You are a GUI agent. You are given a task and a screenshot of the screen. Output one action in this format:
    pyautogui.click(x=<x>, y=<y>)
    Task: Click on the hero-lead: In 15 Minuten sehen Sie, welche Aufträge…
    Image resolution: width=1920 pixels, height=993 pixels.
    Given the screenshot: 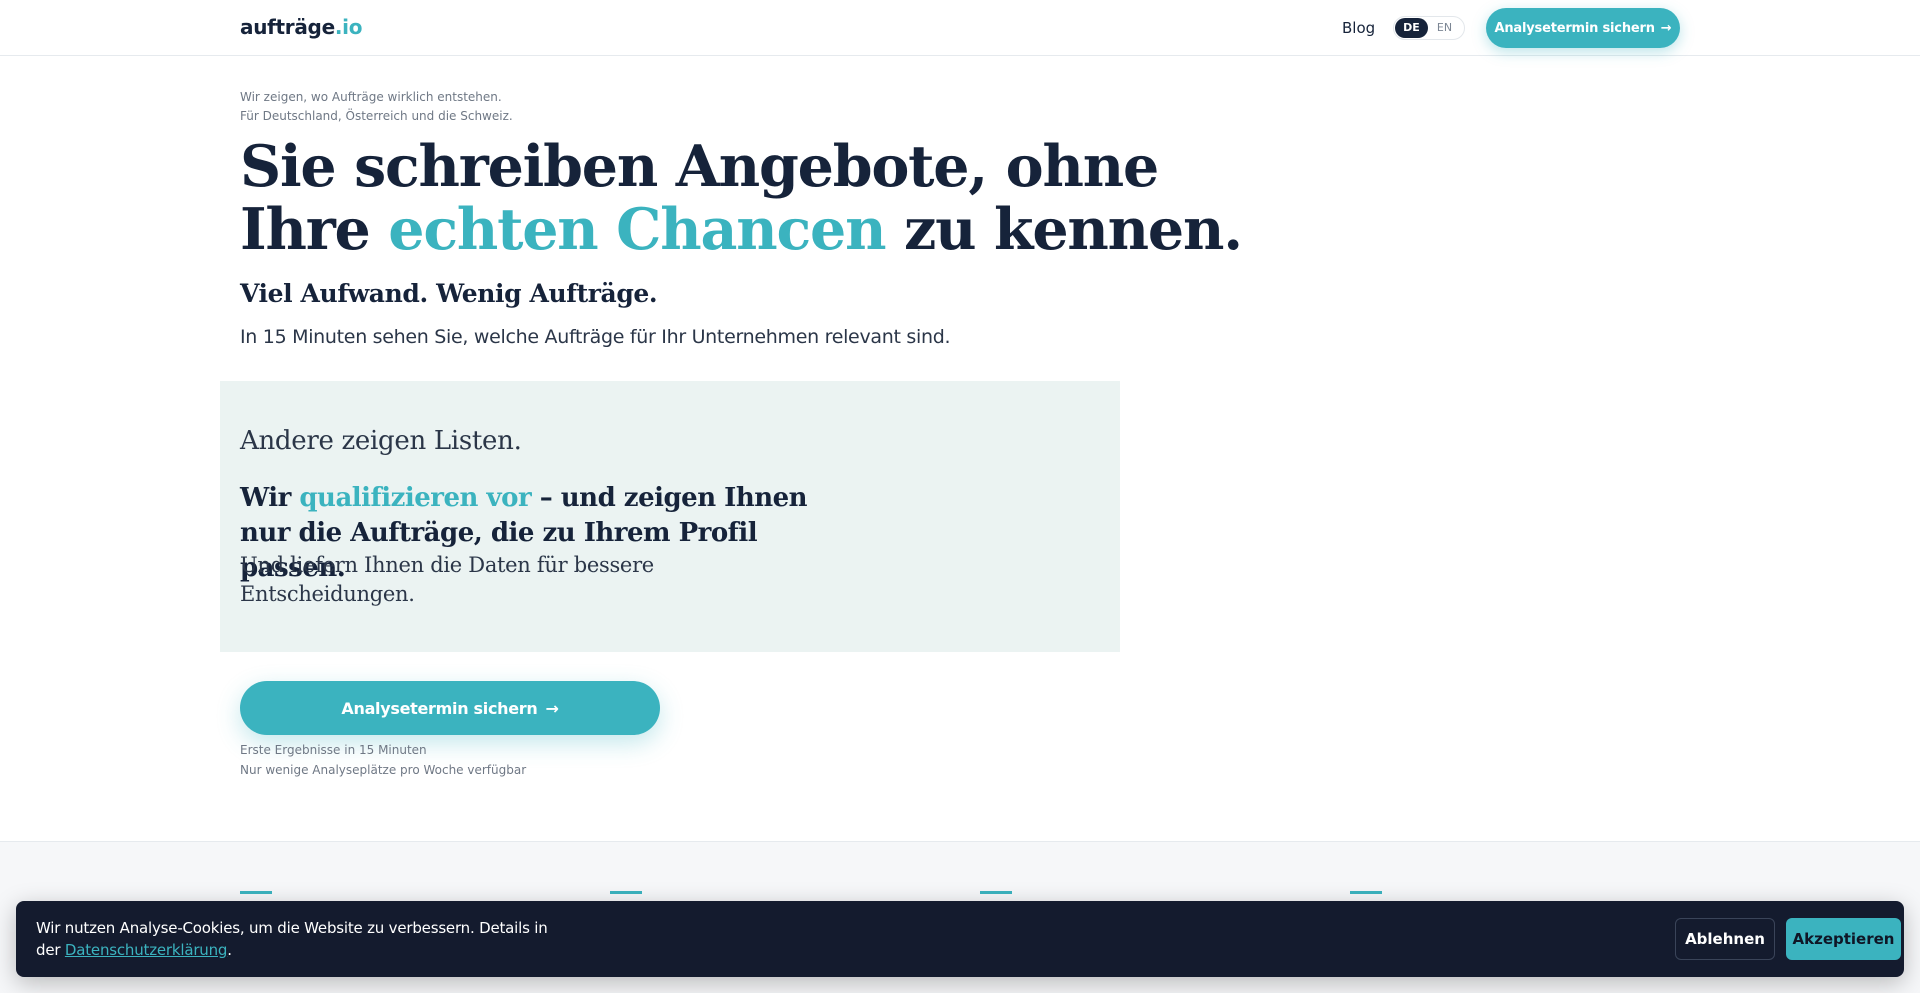 What is the action you would take?
    pyautogui.click(x=595, y=337)
    